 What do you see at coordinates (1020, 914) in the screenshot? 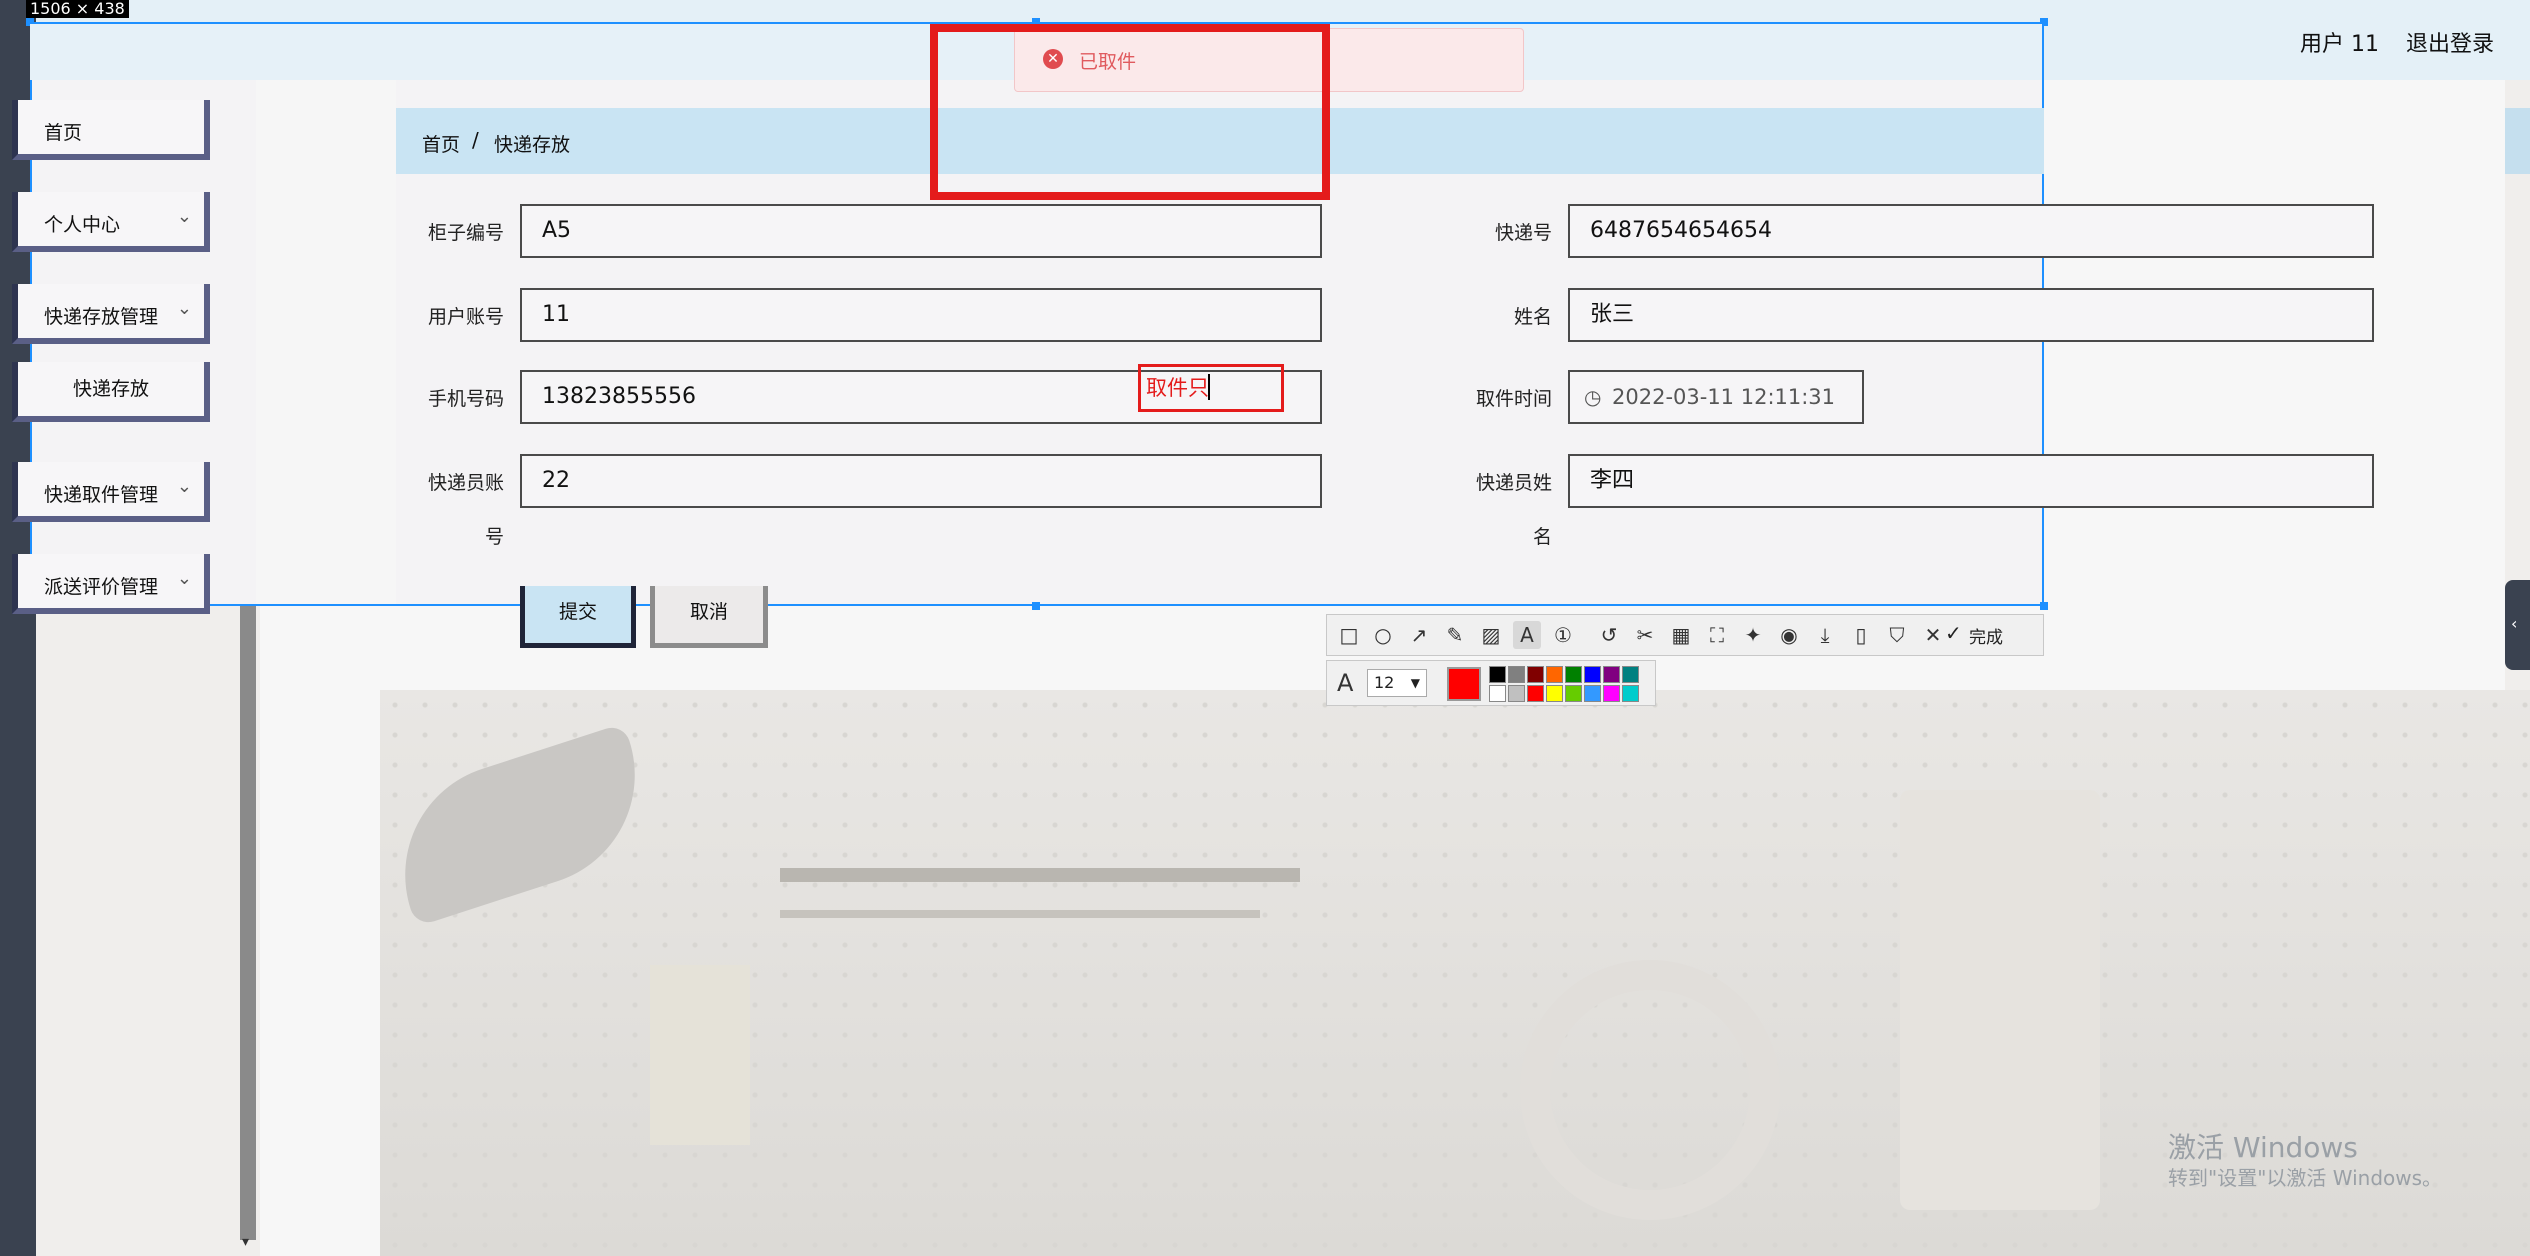
I see `photo-lamp-arm` at bounding box center [1020, 914].